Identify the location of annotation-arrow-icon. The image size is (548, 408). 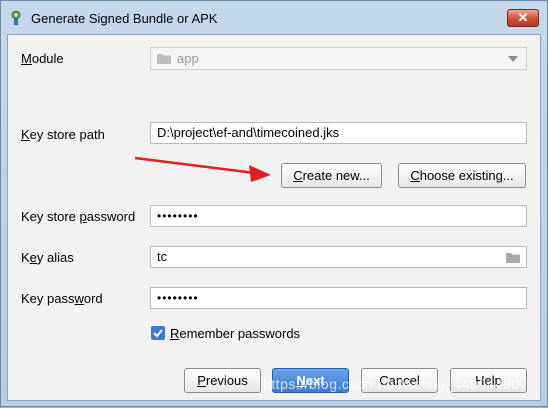
(202, 169).